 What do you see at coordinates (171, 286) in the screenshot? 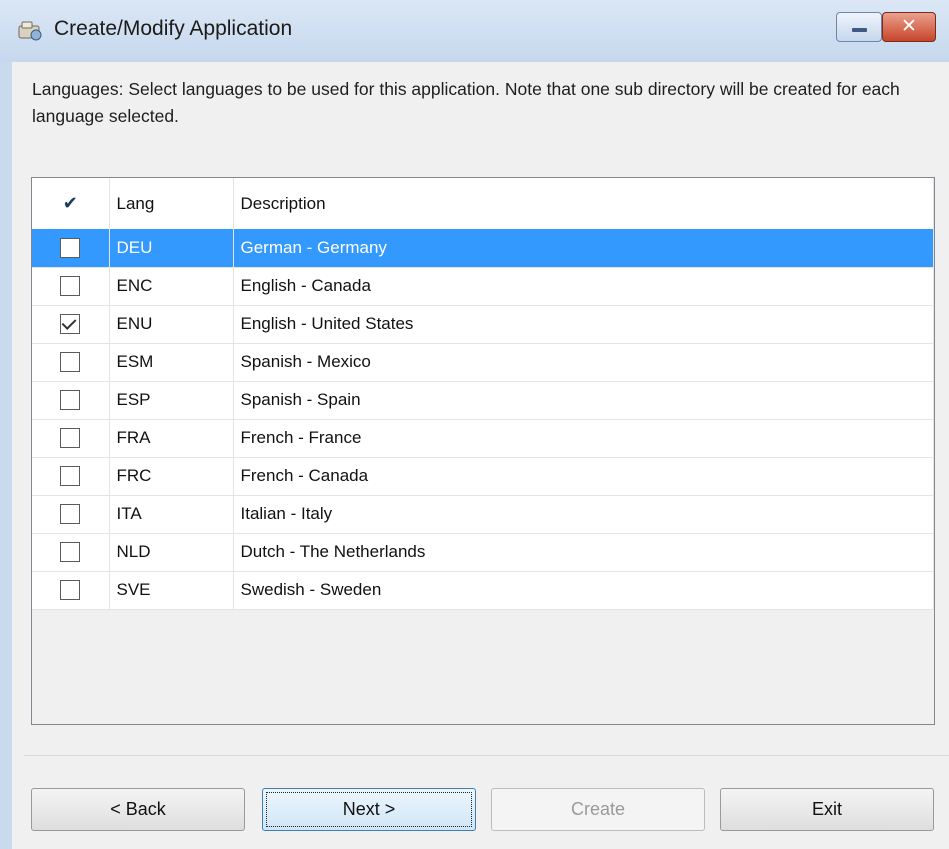
I see `row-lang: ENC` at bounding box center [171, 286].